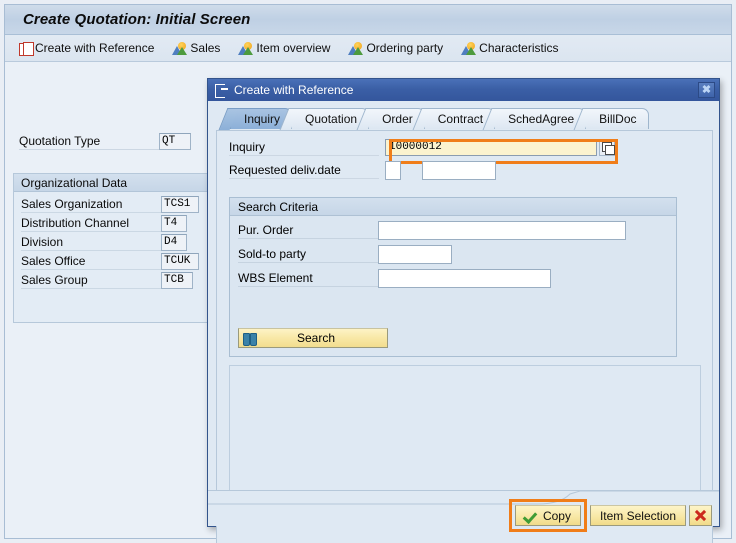  Describe the element at coordinates (91, 223) in the screenshot. I see `distribution-channel-label: Distribution Channel` at that location.